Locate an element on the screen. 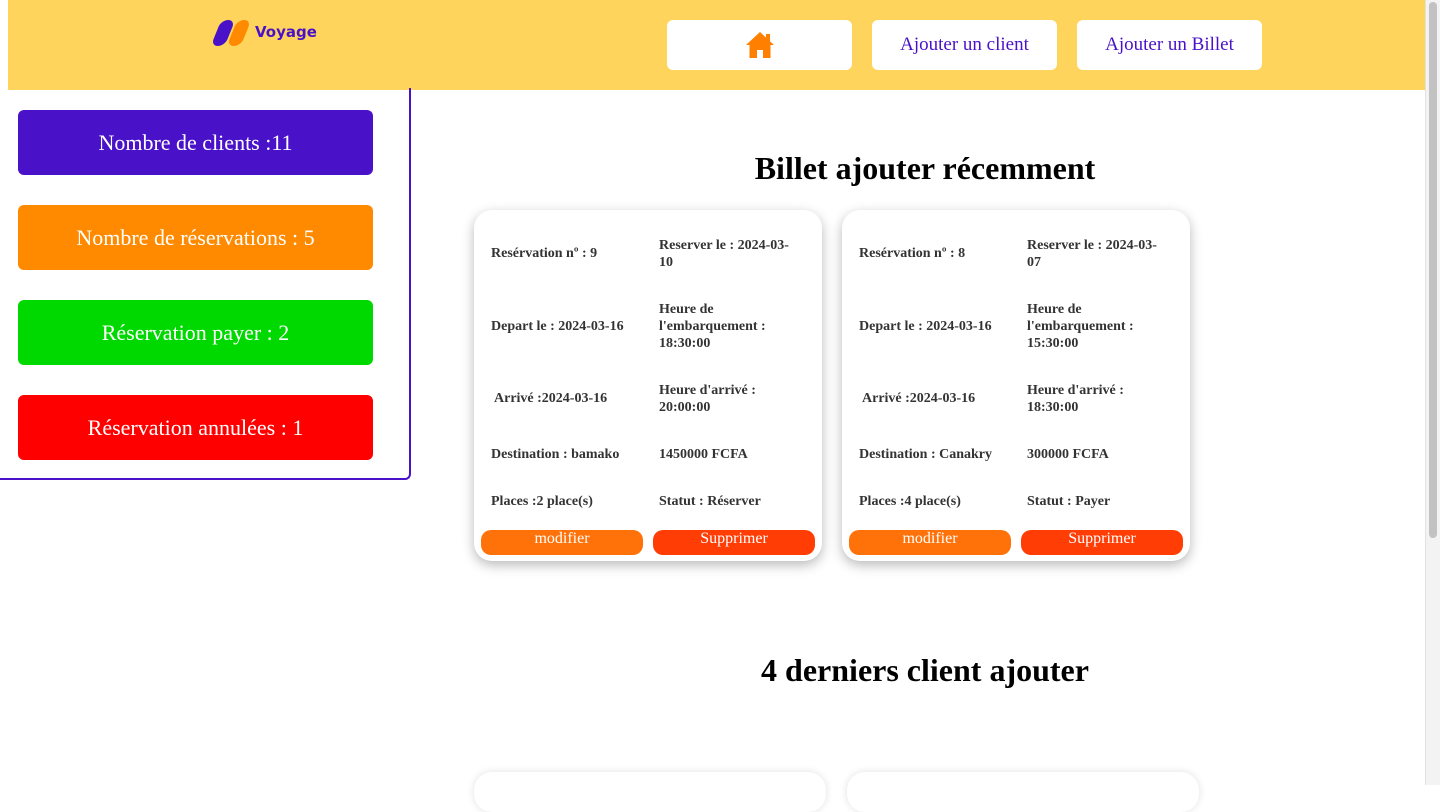 The height and width of the screenshot is (812, 1440). arrival-time: Heure d'arrivé : 18:30:00 is located at coordinates (1075, 399).